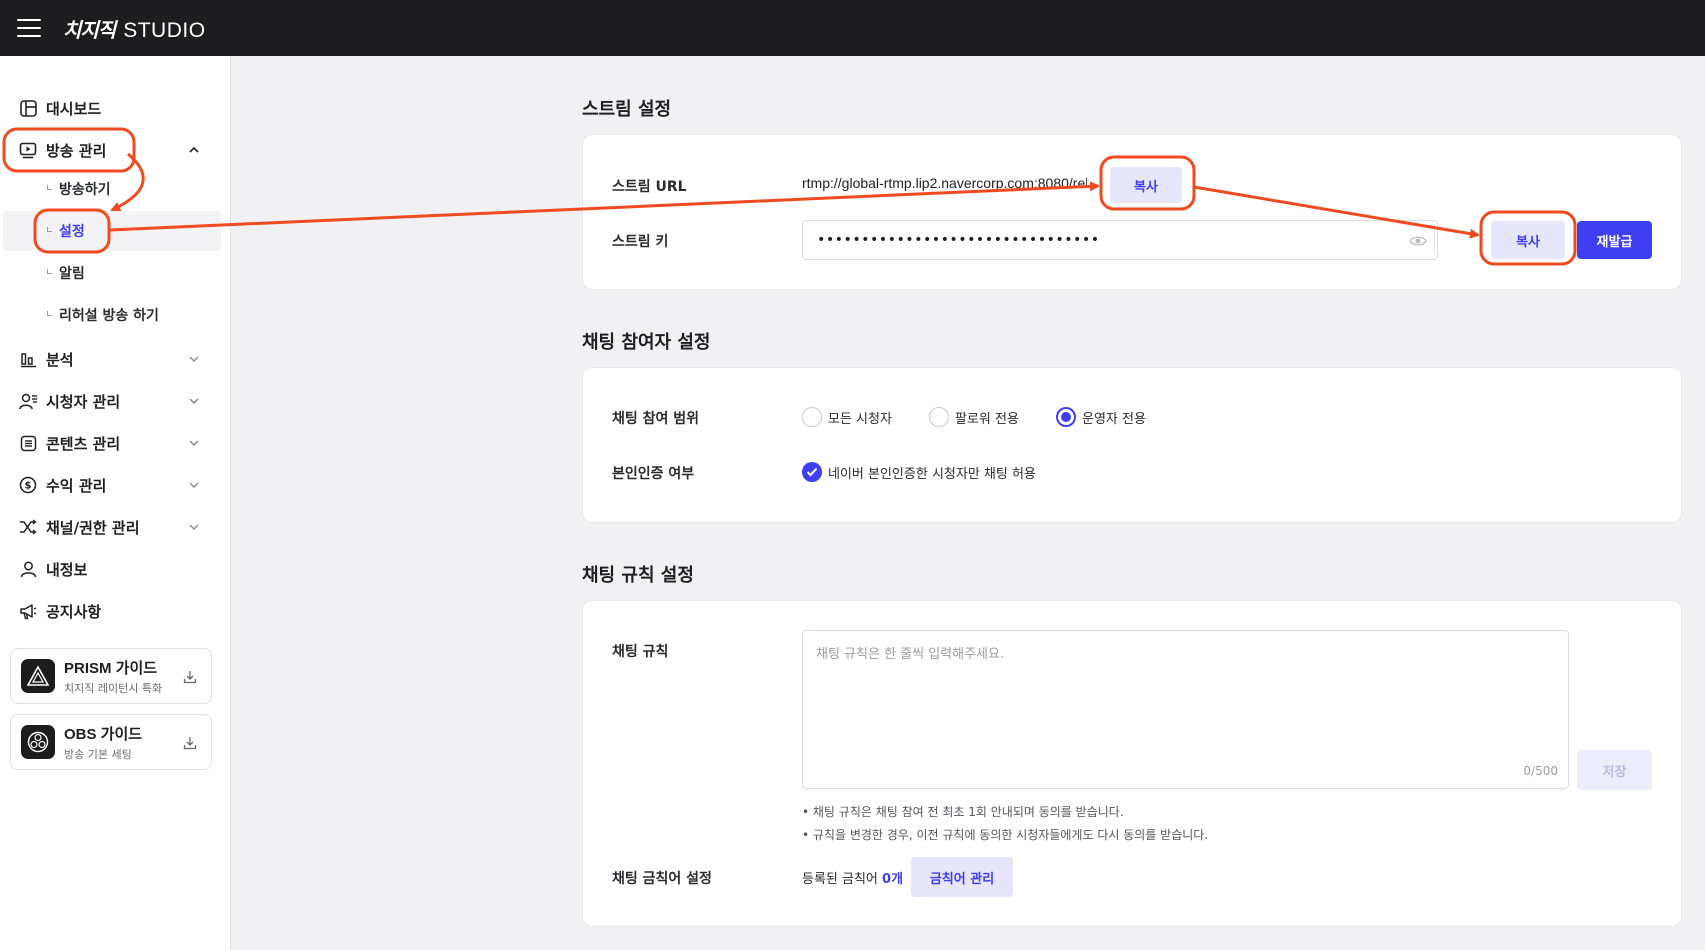 The height and width of the screenshot is (950, 1705). What do you see at coordinates (1120, 240) in the screenshot?
I see `stream-key-field: ••••••••••••••••••••••••••••••••` at bounding box center [1120, 240].